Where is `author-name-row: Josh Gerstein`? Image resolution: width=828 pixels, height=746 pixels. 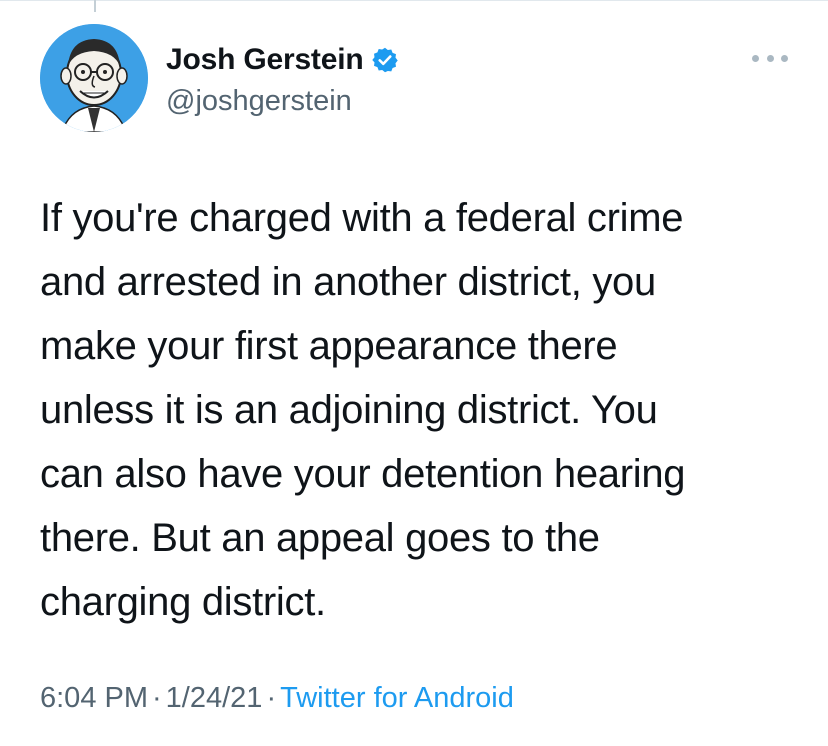
author-name-row: Josh Gerstein is located at coordinates (282, 60).